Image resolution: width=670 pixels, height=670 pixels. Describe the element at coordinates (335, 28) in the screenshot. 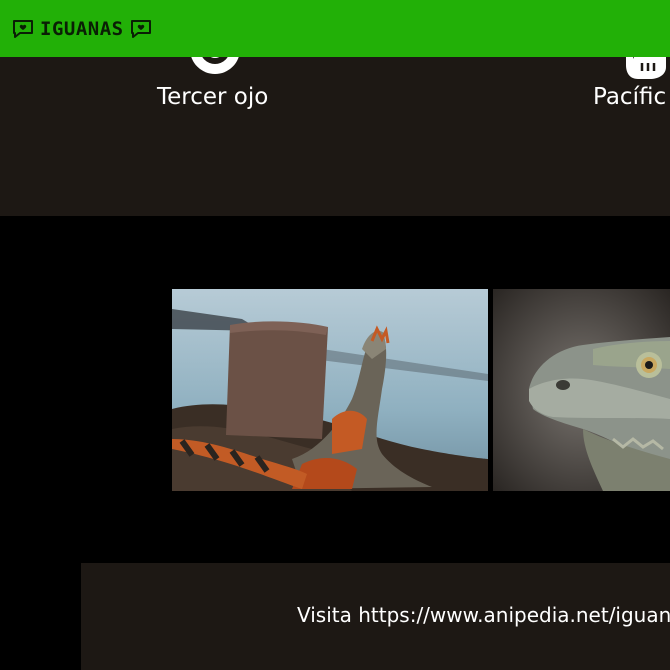

I see `top-navbar: IGUANAS` at that location.